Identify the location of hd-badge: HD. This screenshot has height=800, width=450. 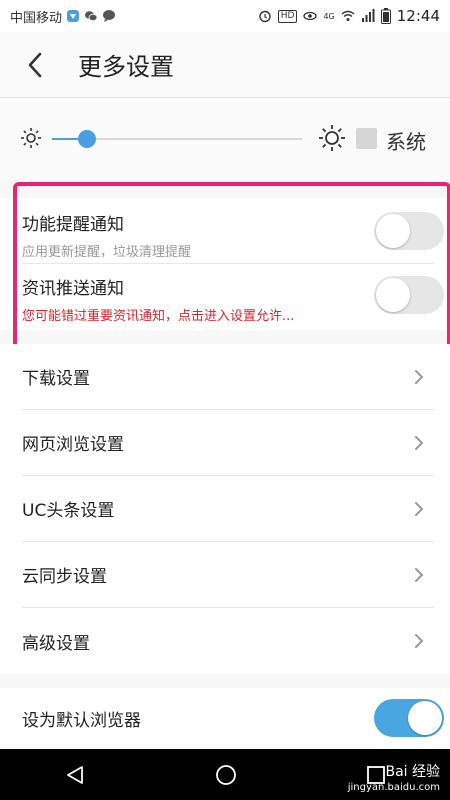
(287, 16).